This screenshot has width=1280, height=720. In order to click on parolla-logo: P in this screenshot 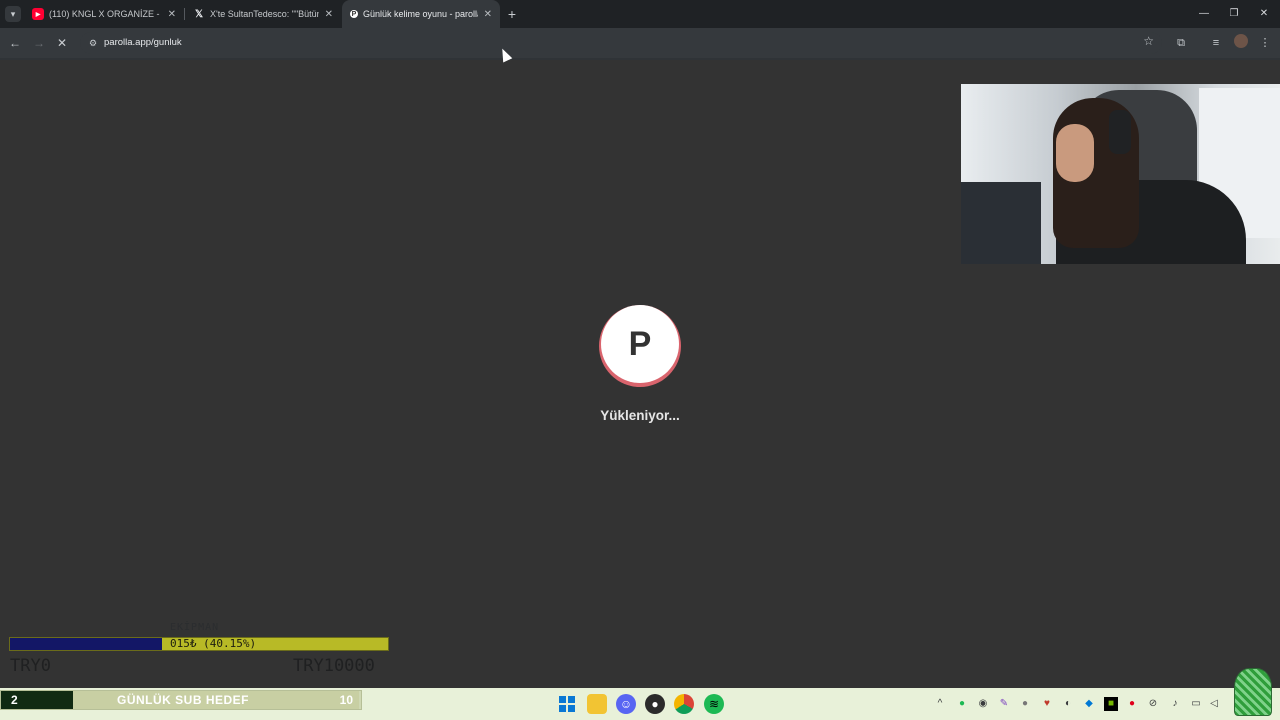, I will do `click(640, 344)`.